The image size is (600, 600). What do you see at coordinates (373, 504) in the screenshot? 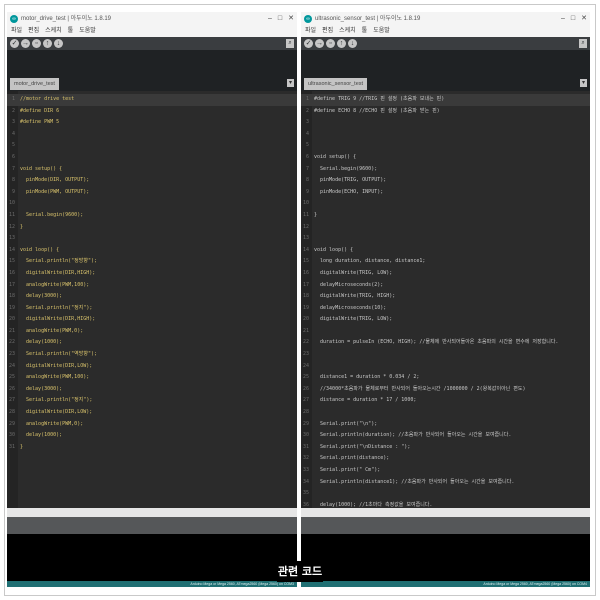
I see `code-text: delay(1000); //1초마다 측정값을 보여줍니다.` at bounding box center [373, 504].